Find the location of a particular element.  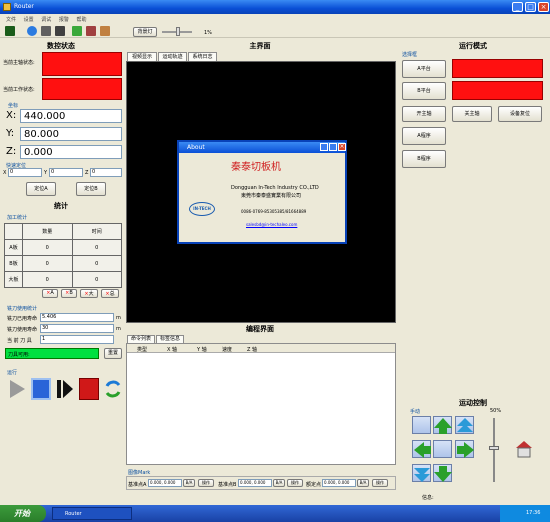

clear-a-button: ×A is located at coordinates (50, 293).